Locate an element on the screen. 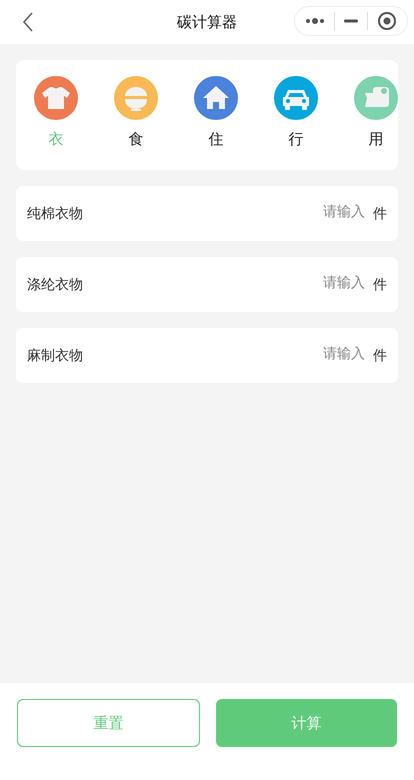 This screenshot has width=414, height=780. page-title: 碳计算器 is located at coordinates (207, 22).